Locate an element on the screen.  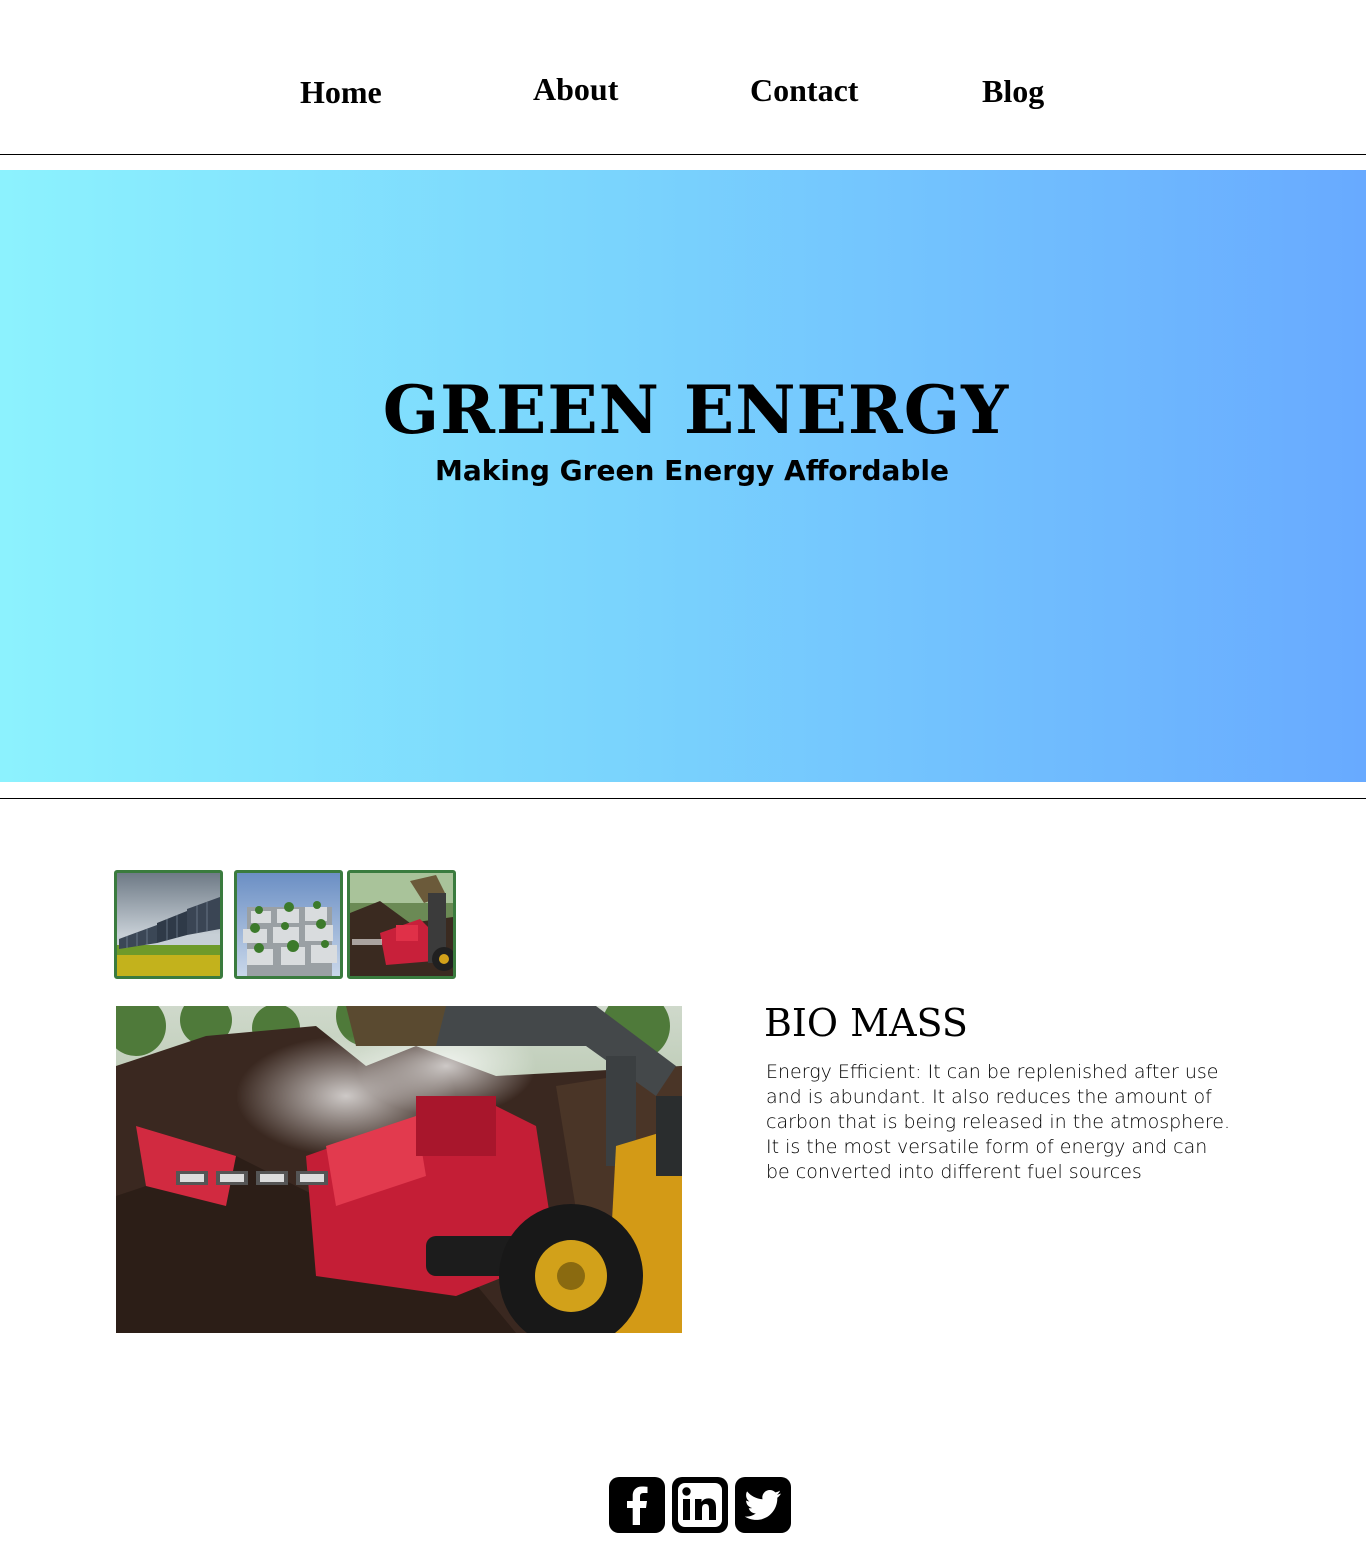
nav-blog-link: Blog is located at coordinates (1013, 91).